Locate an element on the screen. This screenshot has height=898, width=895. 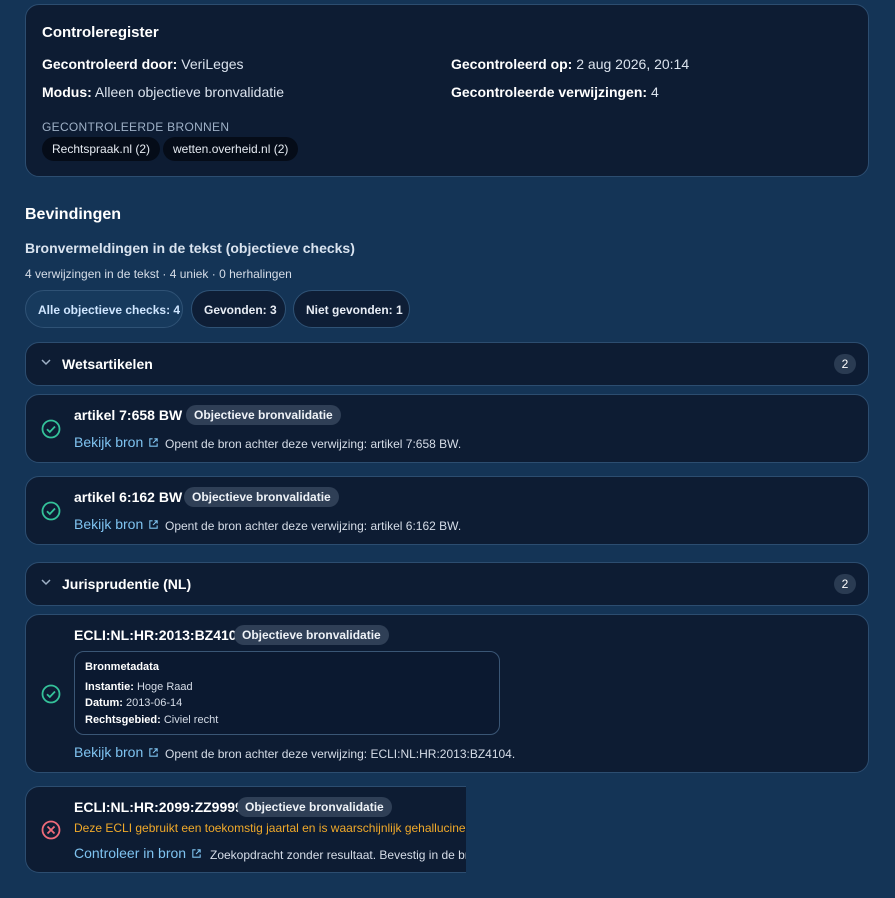
check-in-source-link: Controleer in bron is located at coordinates (138, 853).